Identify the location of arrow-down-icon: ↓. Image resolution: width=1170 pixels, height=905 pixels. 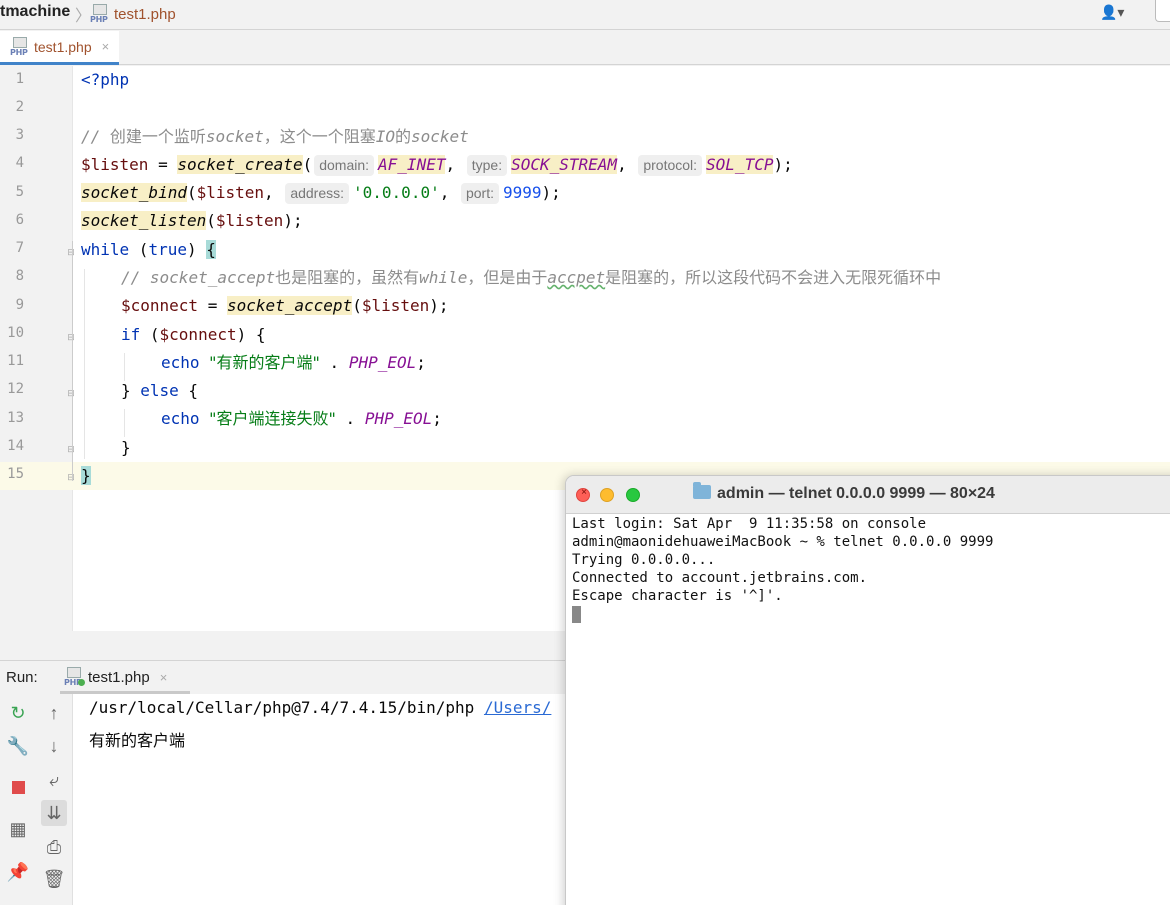
(54, 746).